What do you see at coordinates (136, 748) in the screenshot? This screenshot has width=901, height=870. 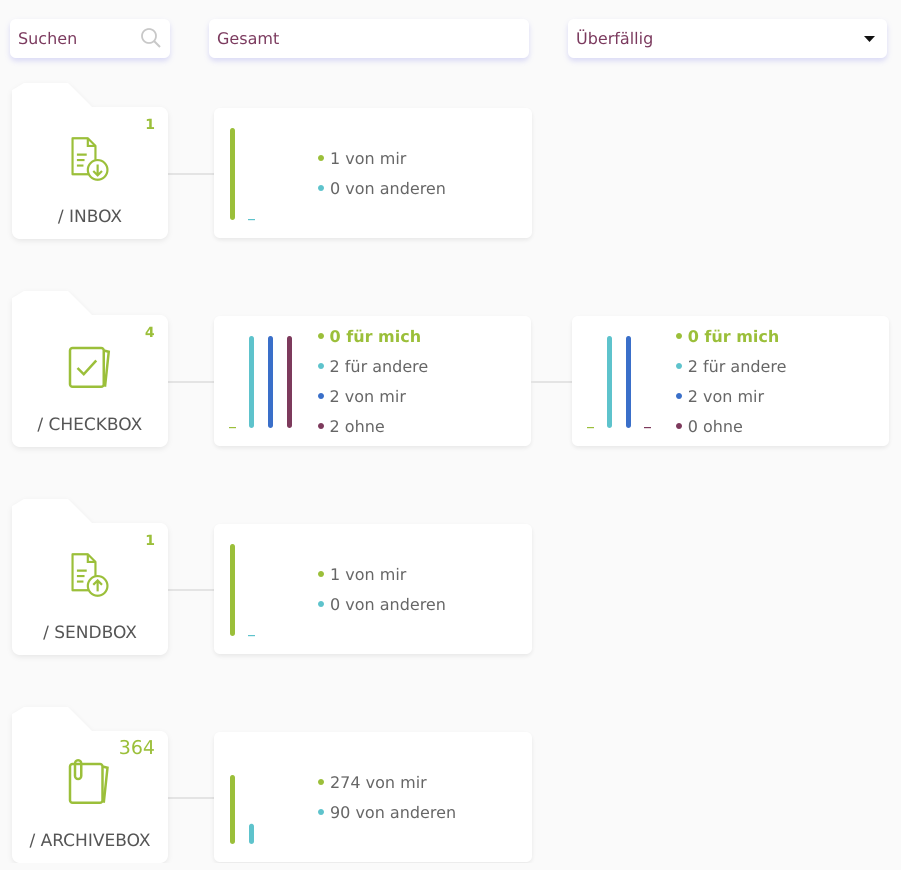 I see `item-count: 364` at bounding box center [136, 748].